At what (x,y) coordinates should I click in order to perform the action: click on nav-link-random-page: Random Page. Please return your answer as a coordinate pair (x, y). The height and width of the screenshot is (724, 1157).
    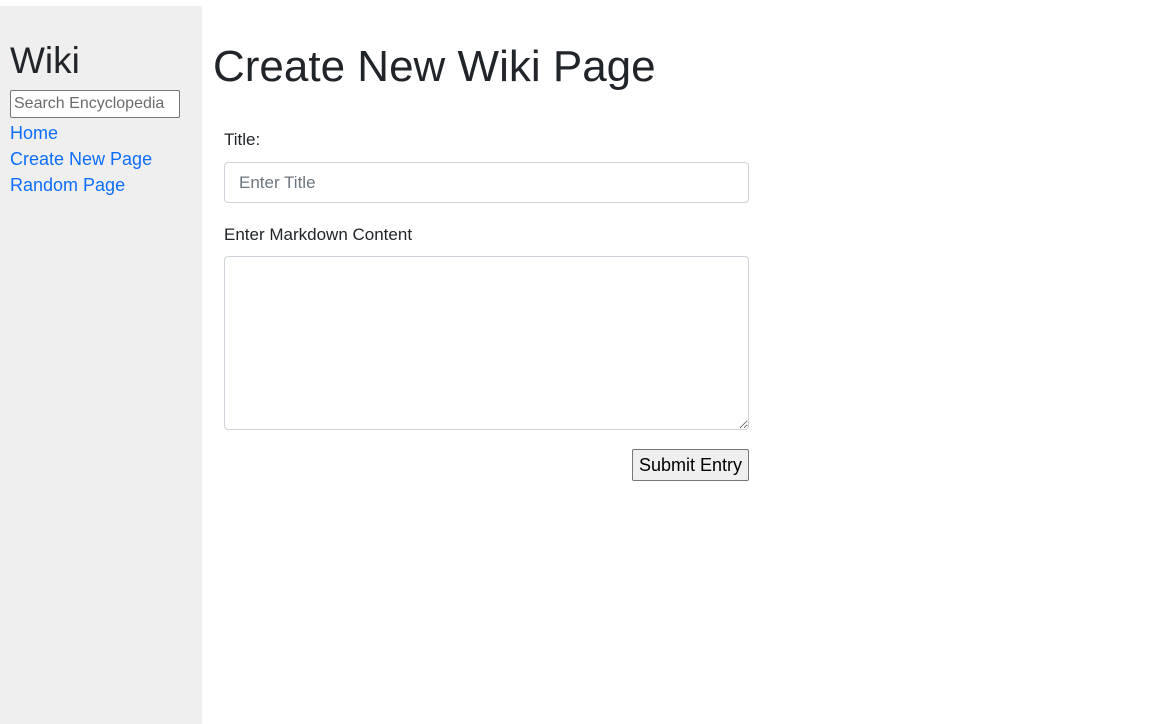
    Looking at the image, I should click on (67, 185).